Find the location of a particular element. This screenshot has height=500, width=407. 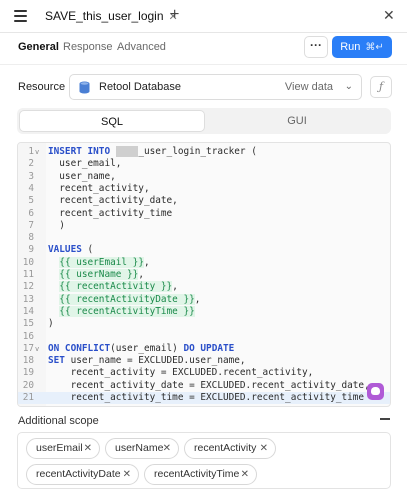

code-line: 16 is located at coordinates (28, 336).